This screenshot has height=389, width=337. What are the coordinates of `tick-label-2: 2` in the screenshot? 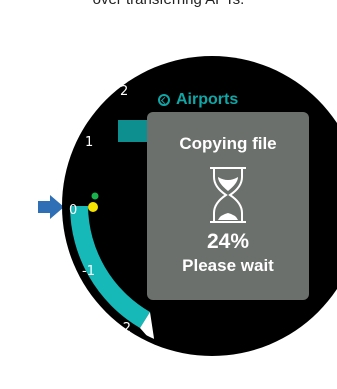 It's located at (124, 91).